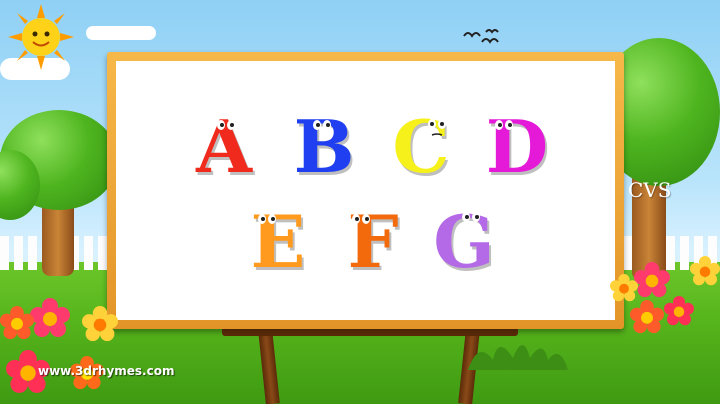  Describe the element at coordinates (41, 37) in the screenshot. I see `sun-icon` at that location.